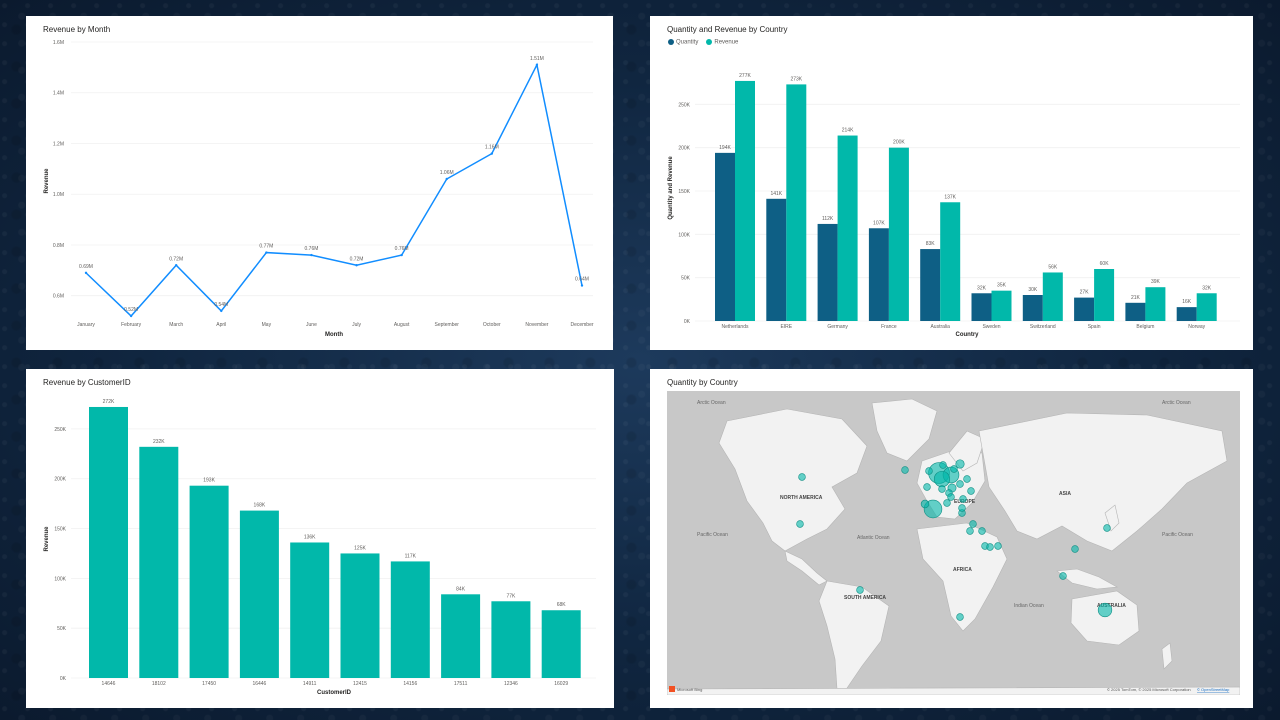  I want to click on x-tick-label: Netherlands, so click(735, 327).